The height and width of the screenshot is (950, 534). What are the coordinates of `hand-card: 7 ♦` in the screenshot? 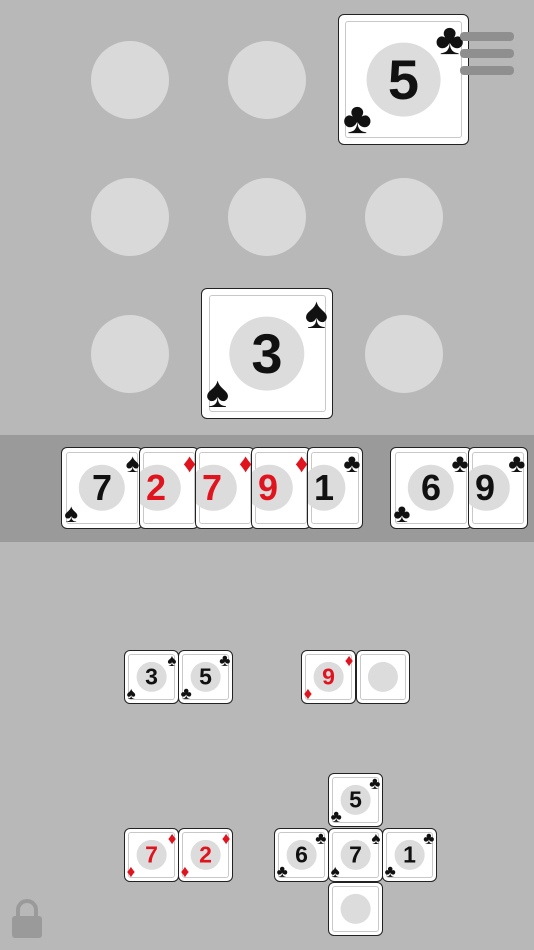 It's located at (225, 488).